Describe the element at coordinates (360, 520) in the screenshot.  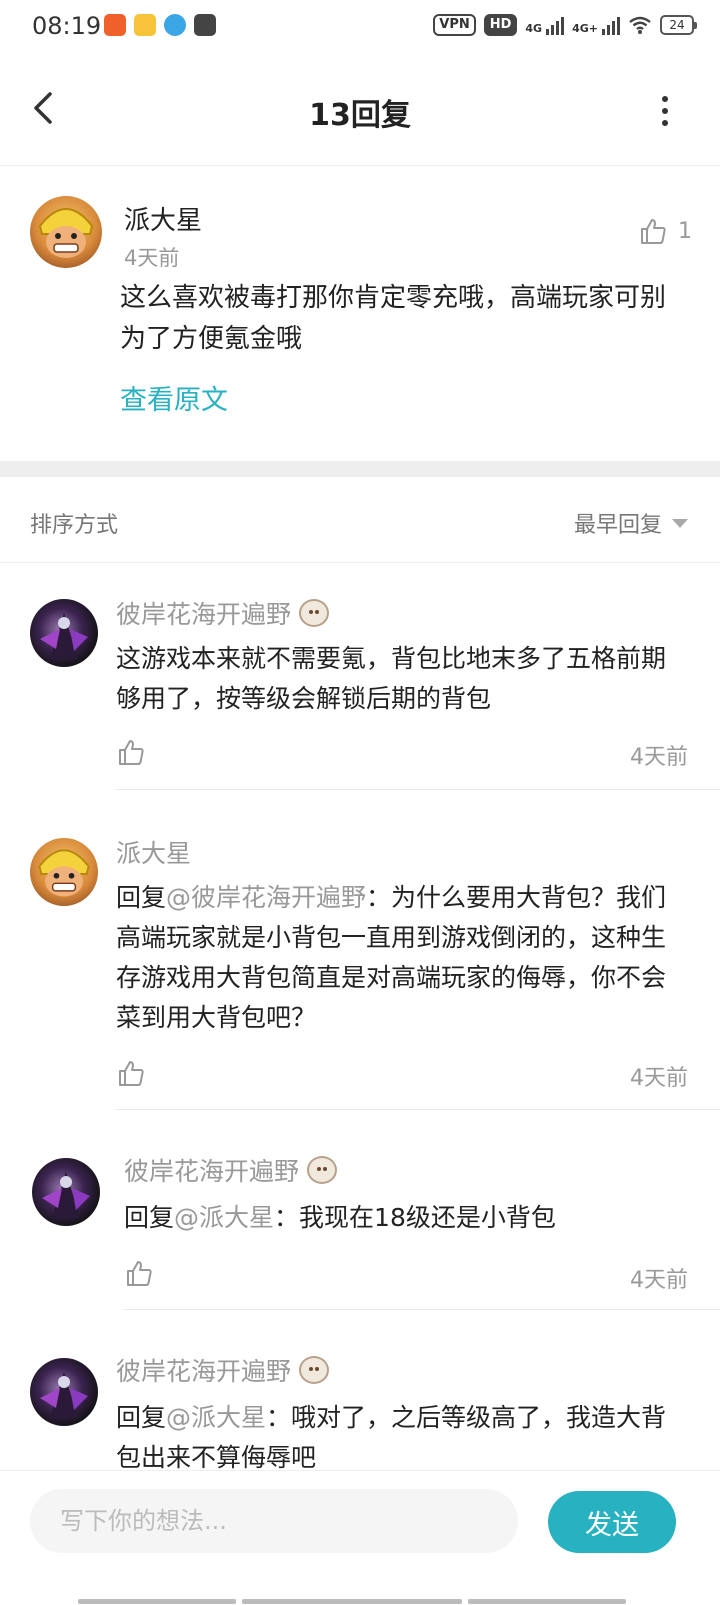
I see `sort-bar: 排序方式 最早回复` at that location.